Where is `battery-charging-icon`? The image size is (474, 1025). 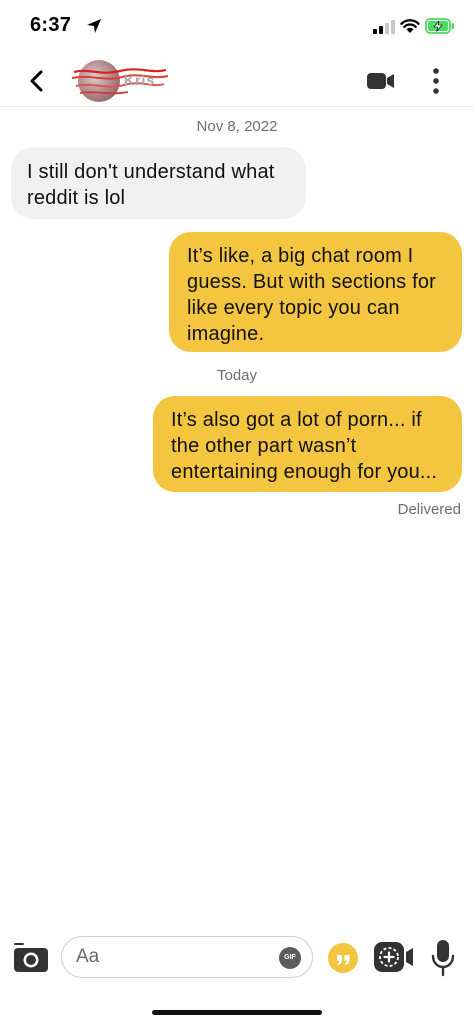
battery-charging-icon is located at coordinates (439, 26).